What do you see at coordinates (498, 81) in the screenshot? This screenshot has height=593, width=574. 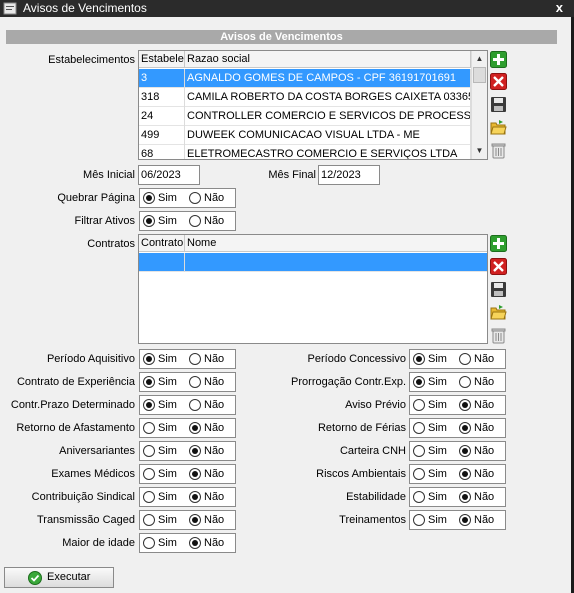 I see `delete-estabelecimento-button` at bounding box center [498, 81].